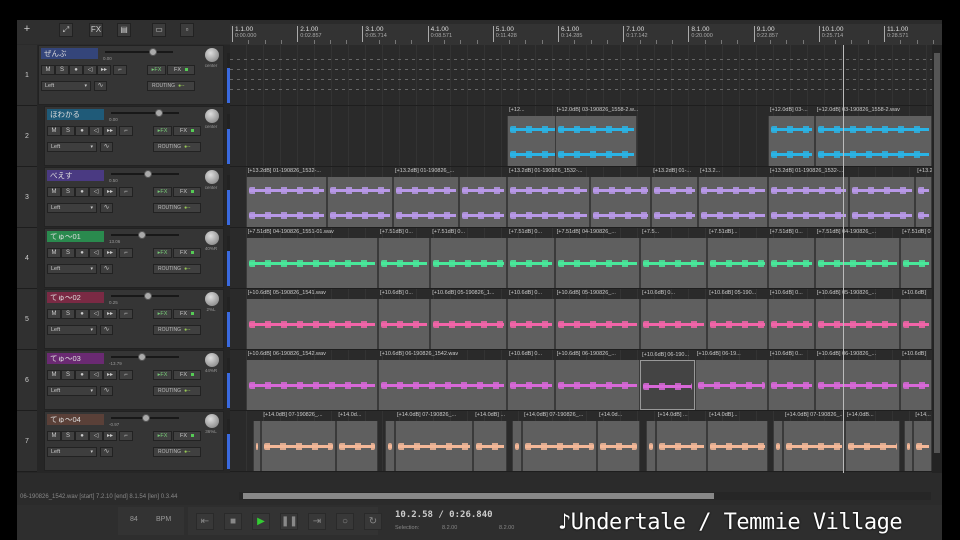  What do you see at coordinates (75, 175) in the screenshot?
I see `track-name: べえす` at bounding box center [75, 175].